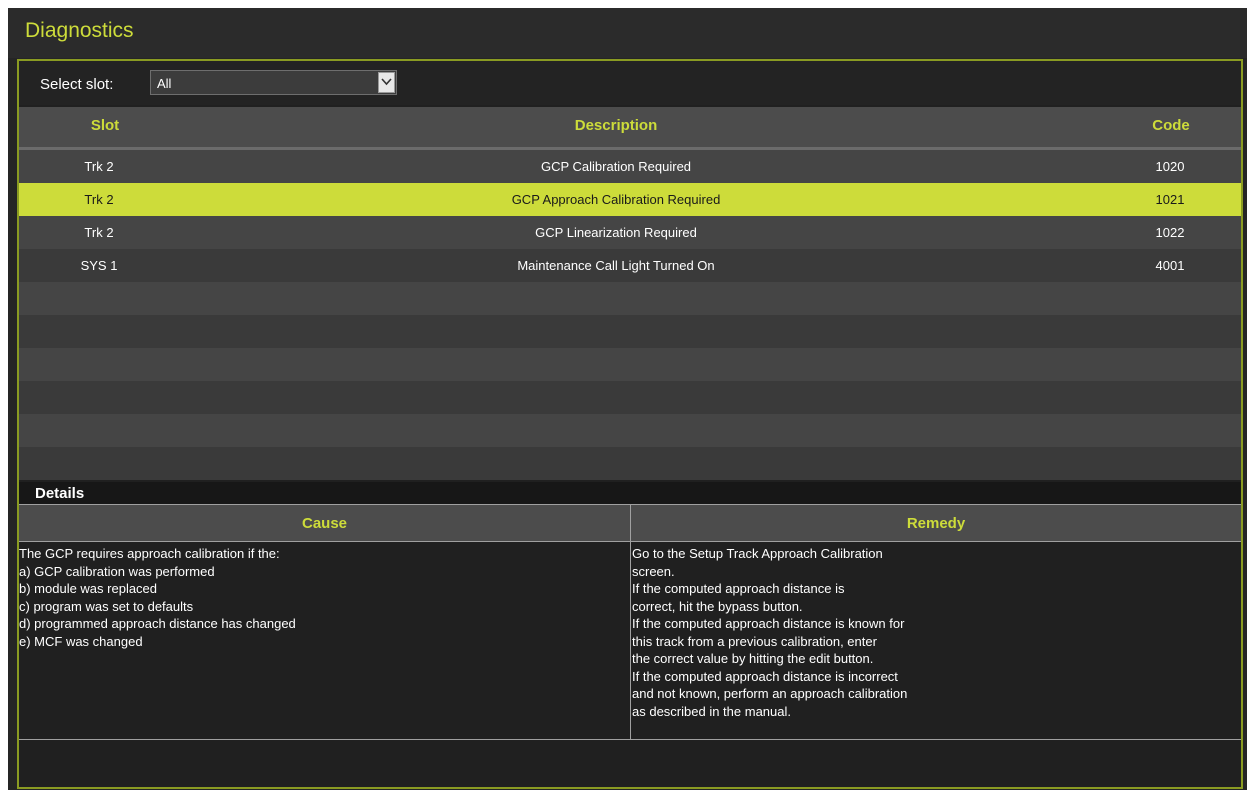 The width and height of the screenshot is (1251, 792). Describe the element at coordinates (81, 641) in the screenshot. I see `detail-line: e) MCF was changed` at that location.